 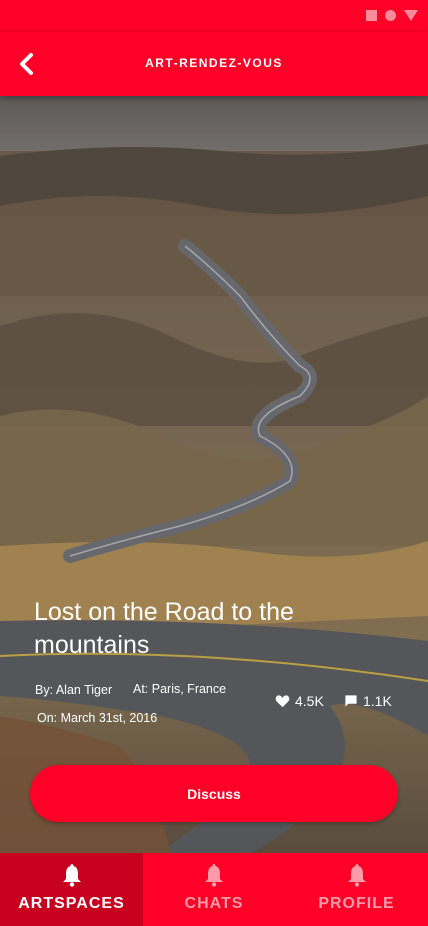 What do you see at coordinates (180, 689) in the screenshot?
I see `post-location: At: Paris, France` at bounding box center [180, 689].